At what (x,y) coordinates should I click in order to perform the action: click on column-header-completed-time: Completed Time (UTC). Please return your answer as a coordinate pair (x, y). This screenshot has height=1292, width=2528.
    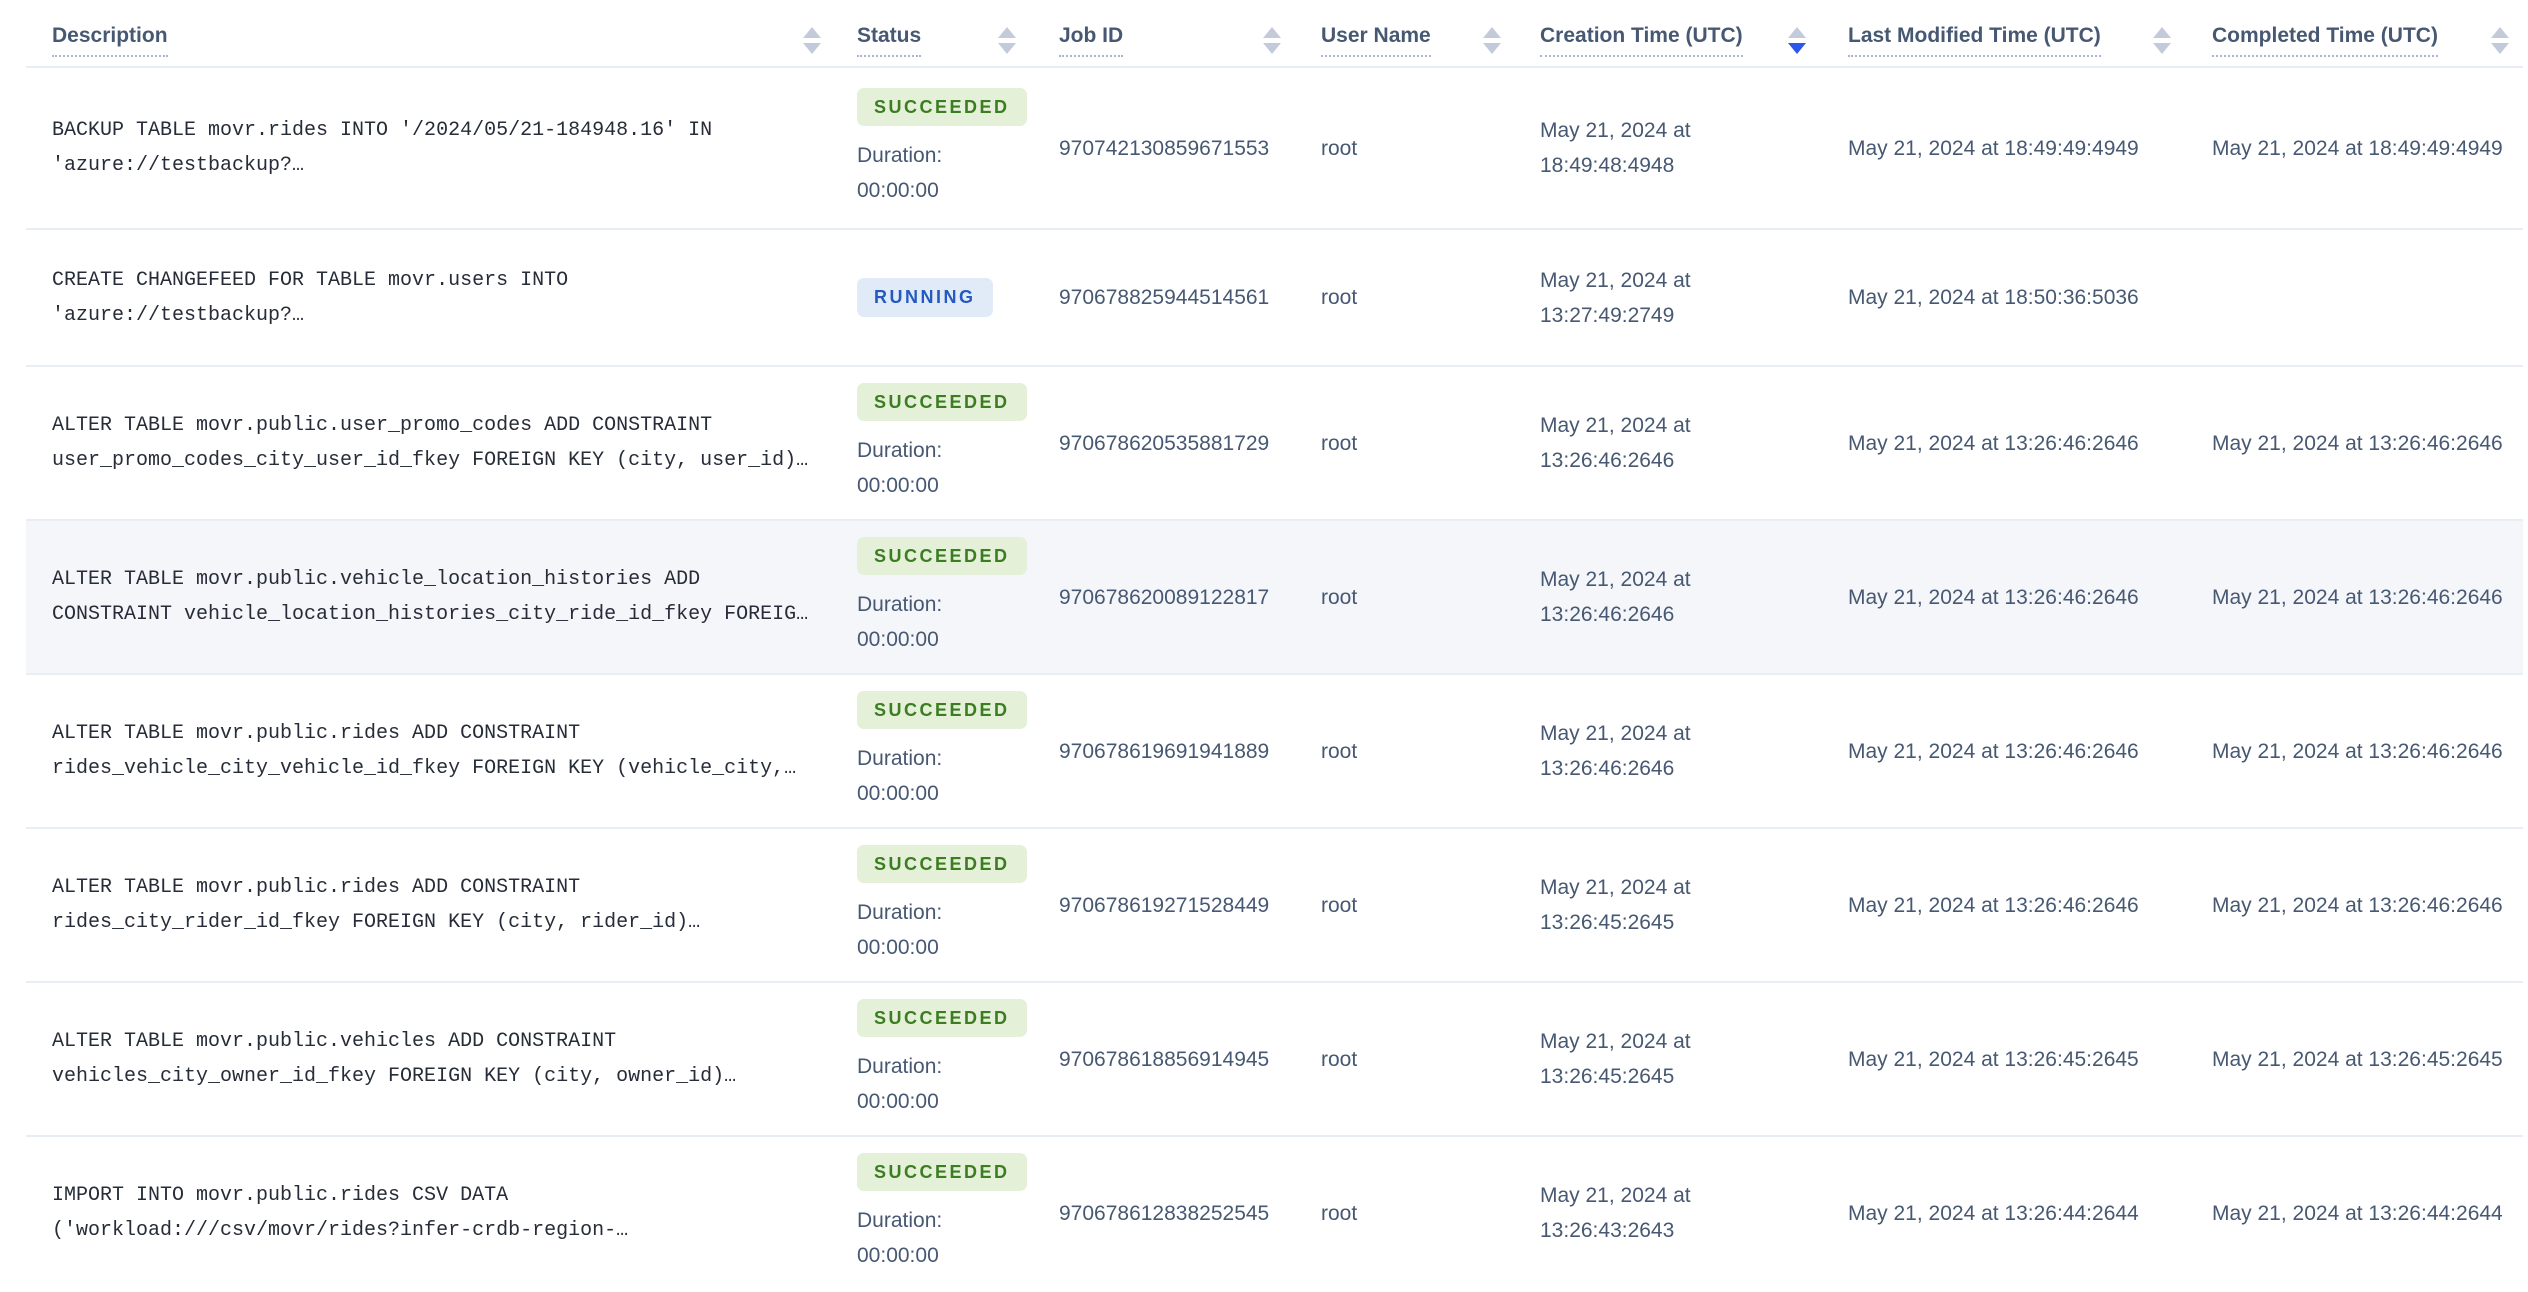
    Looking at the image, I should click on (2354, 40).